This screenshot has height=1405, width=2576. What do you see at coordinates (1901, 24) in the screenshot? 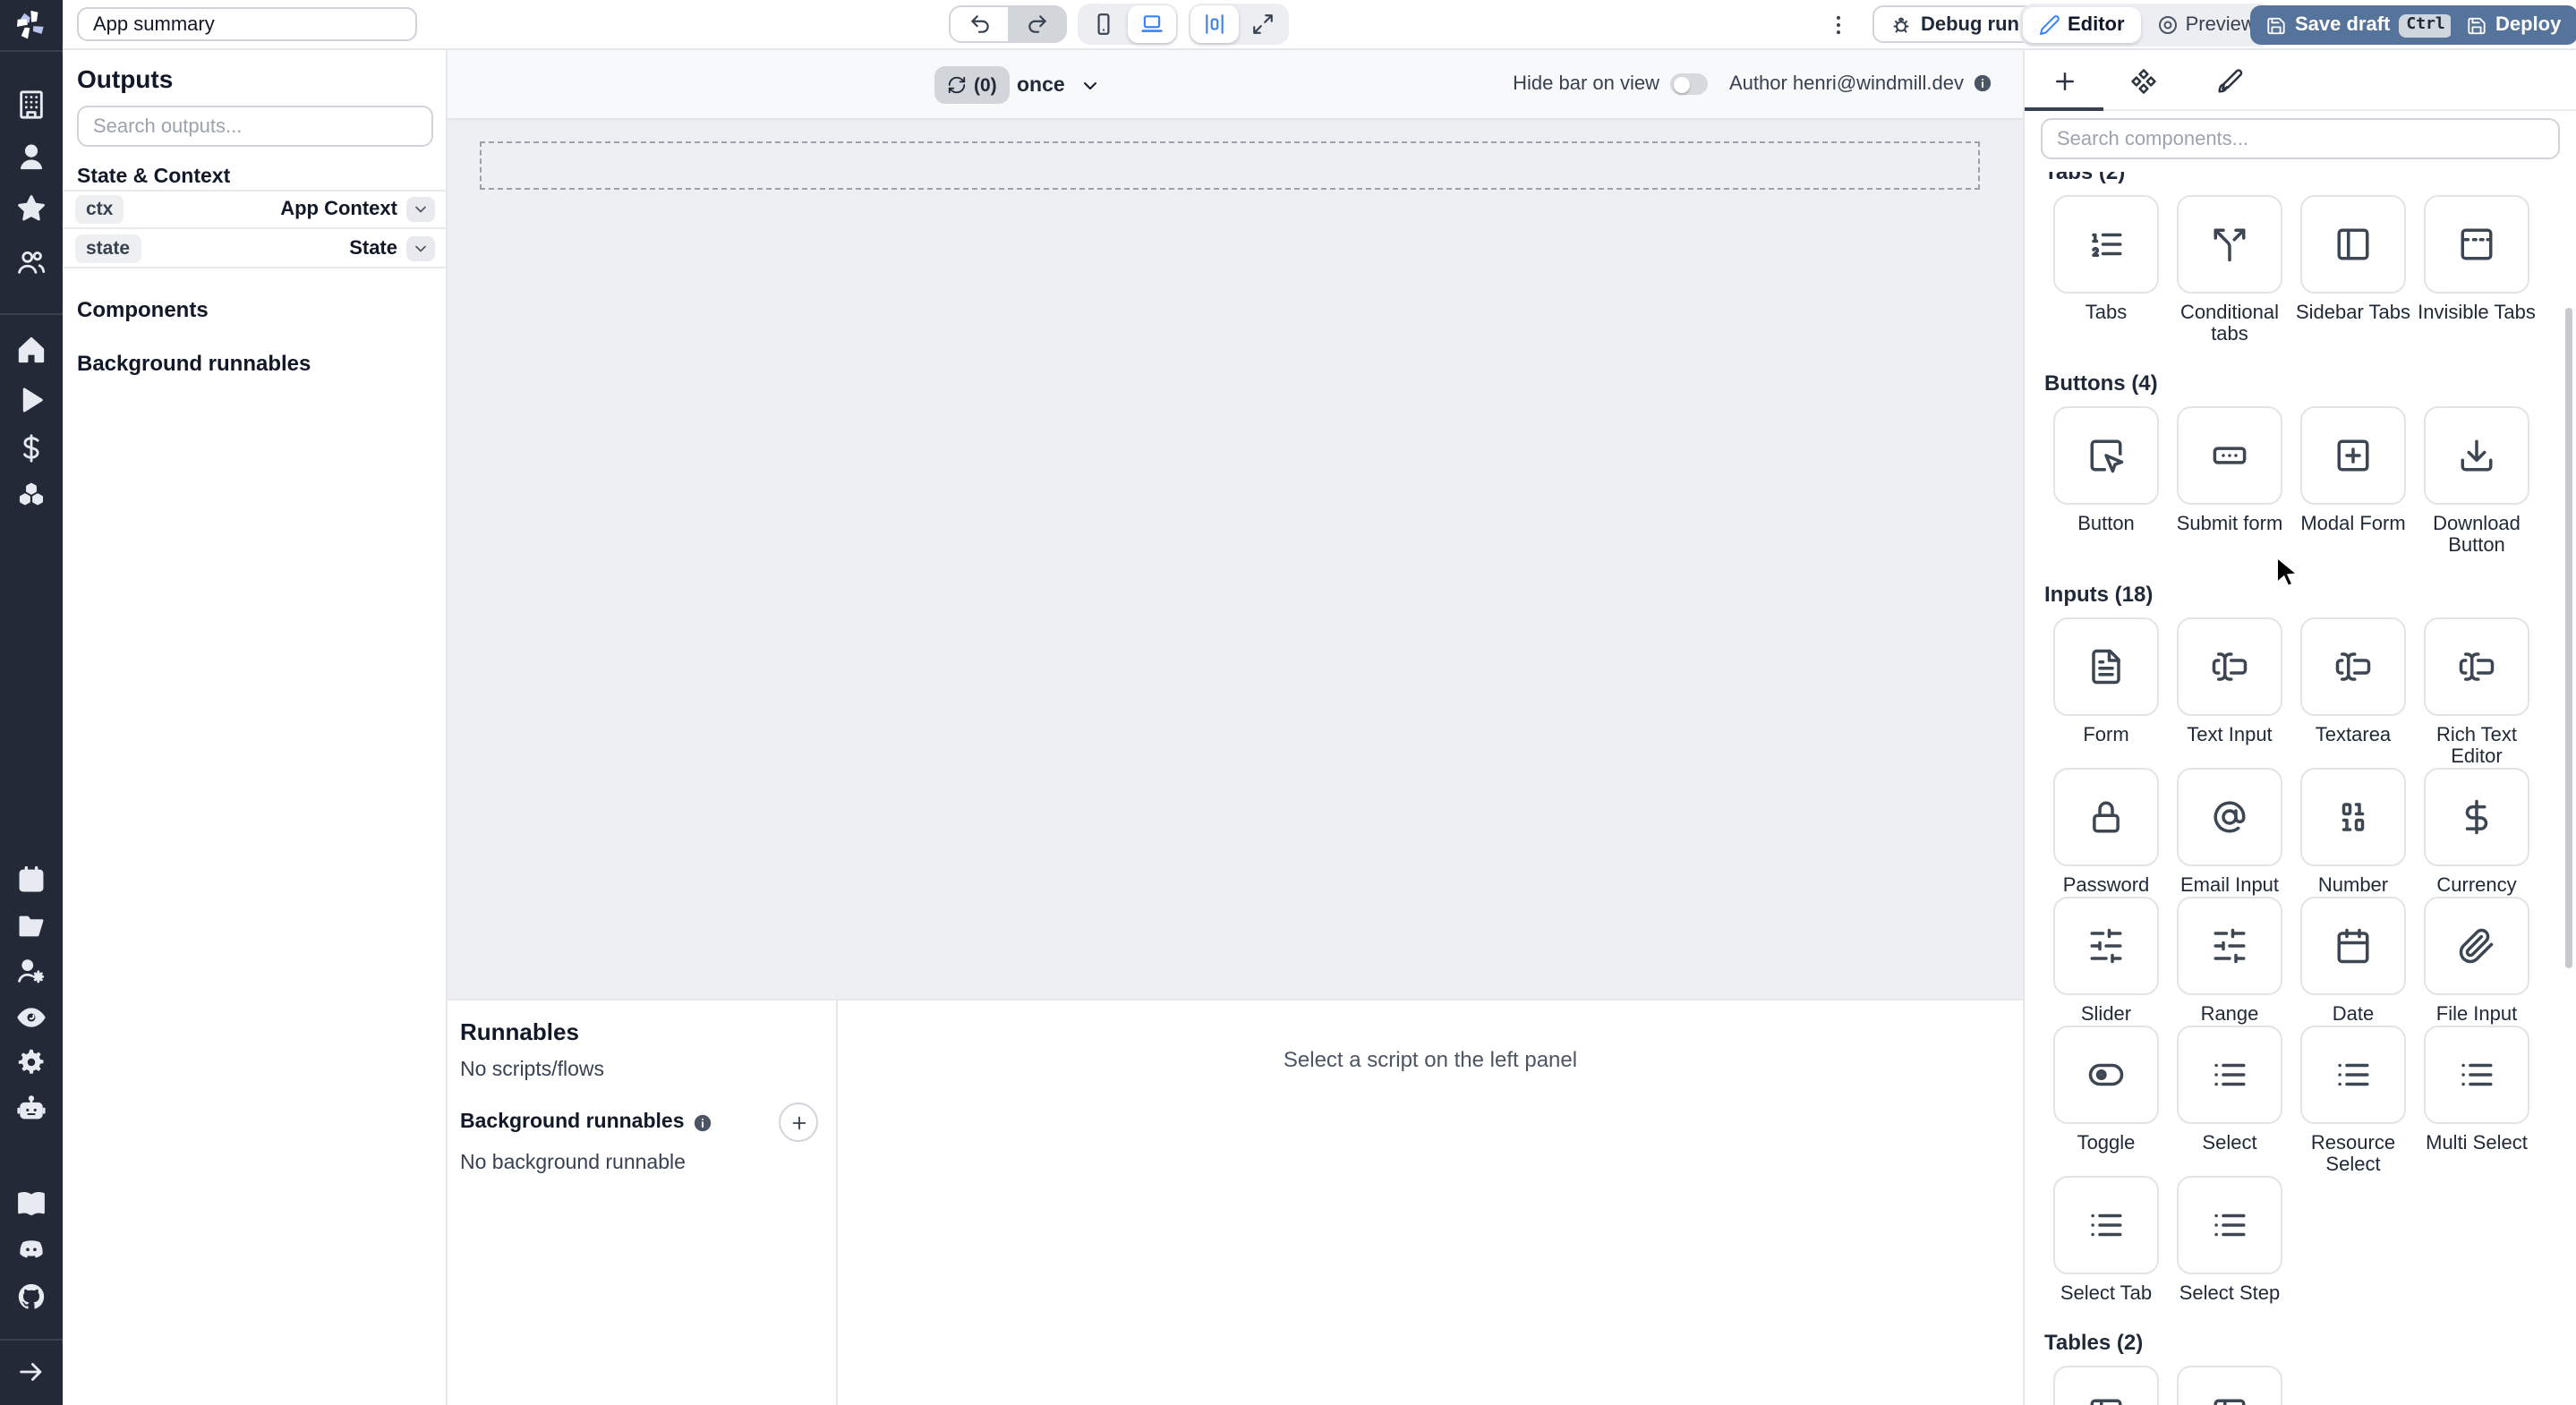
I see `bug-icon` at bounding box center [1901, 24].